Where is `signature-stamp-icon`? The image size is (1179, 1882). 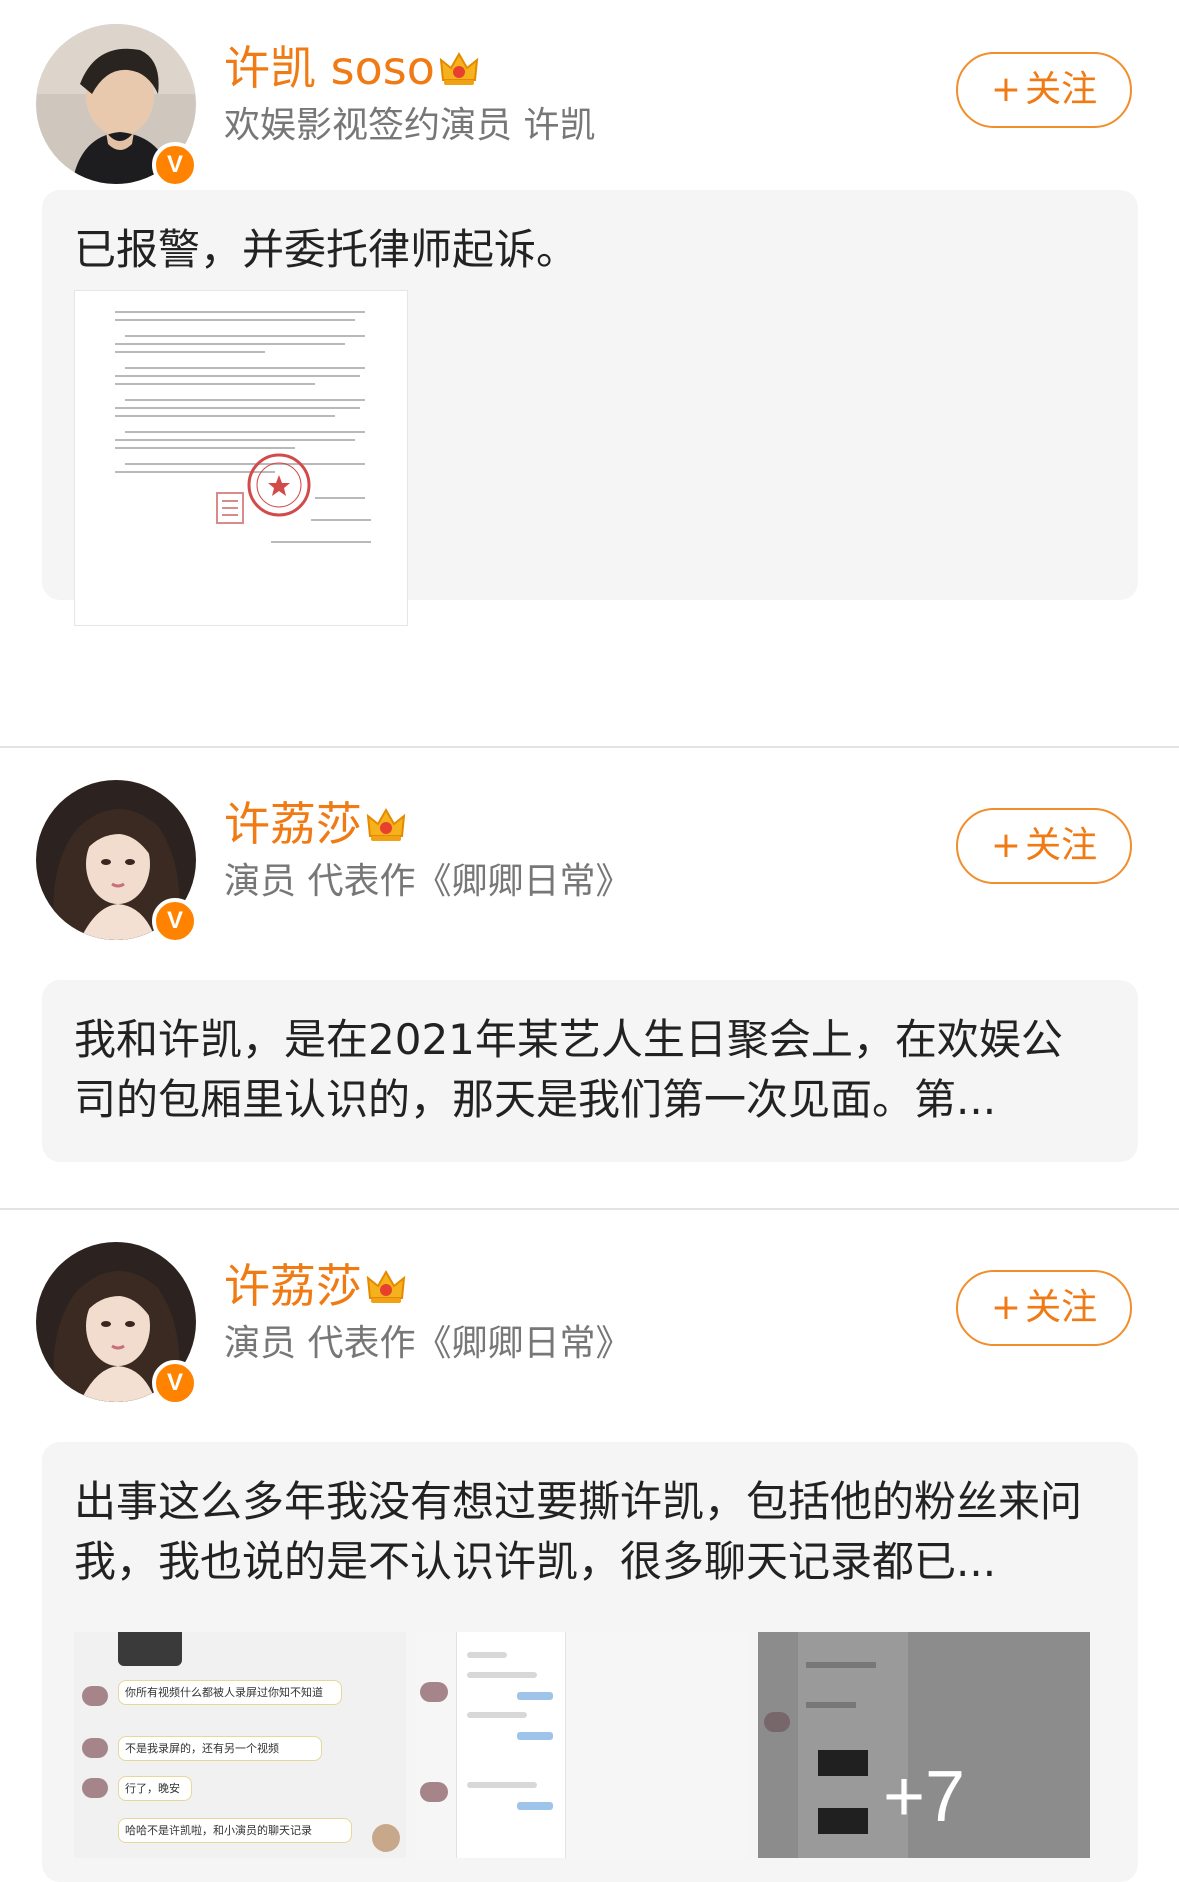
signature-stamp-icon is located at coordinates (230, 508).